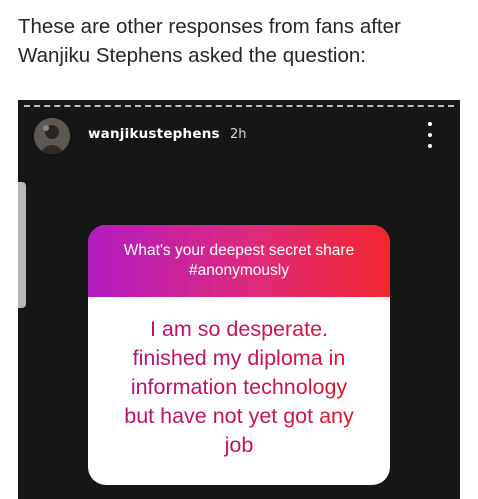 This screenshot has height=499, width=478. Describe the element at coordinates (238, 134) in the screenshot. I see `story-timestamp: 2h` at that location.